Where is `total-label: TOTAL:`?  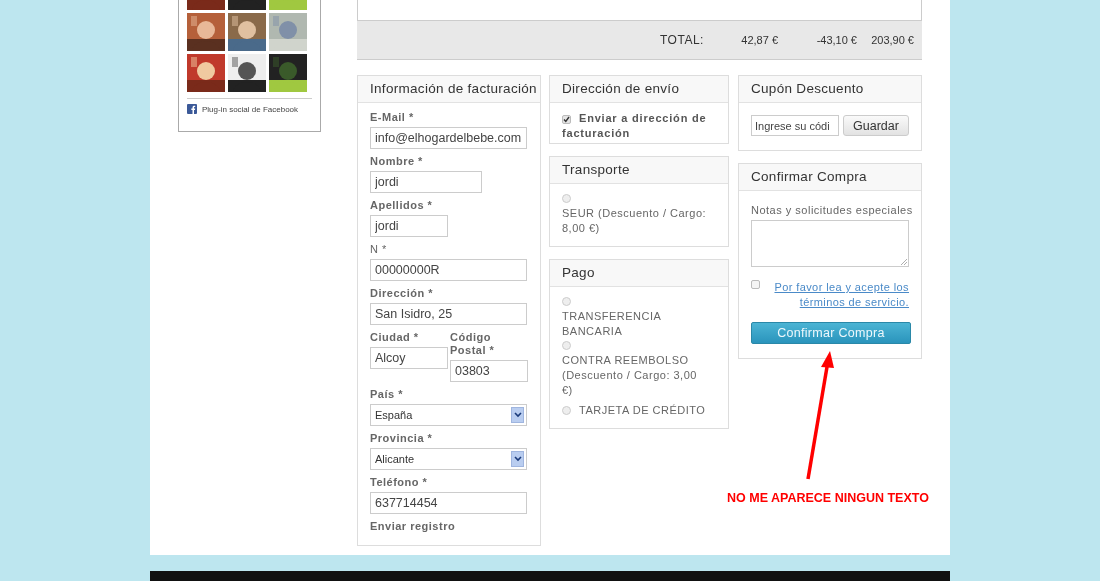 total-label: TOTAL: is located at coordinates (682, 40).